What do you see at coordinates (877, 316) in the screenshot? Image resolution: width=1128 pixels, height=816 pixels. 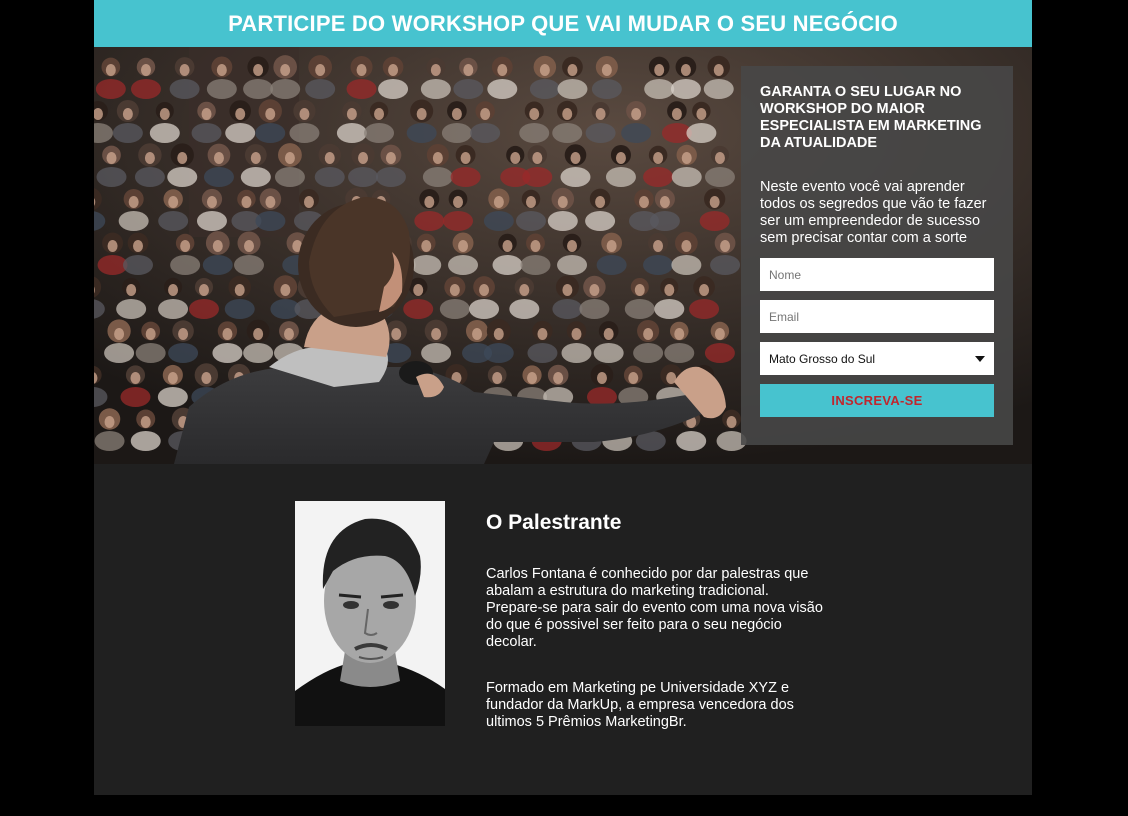 I see `email-input` at bounding box center [877, 316].